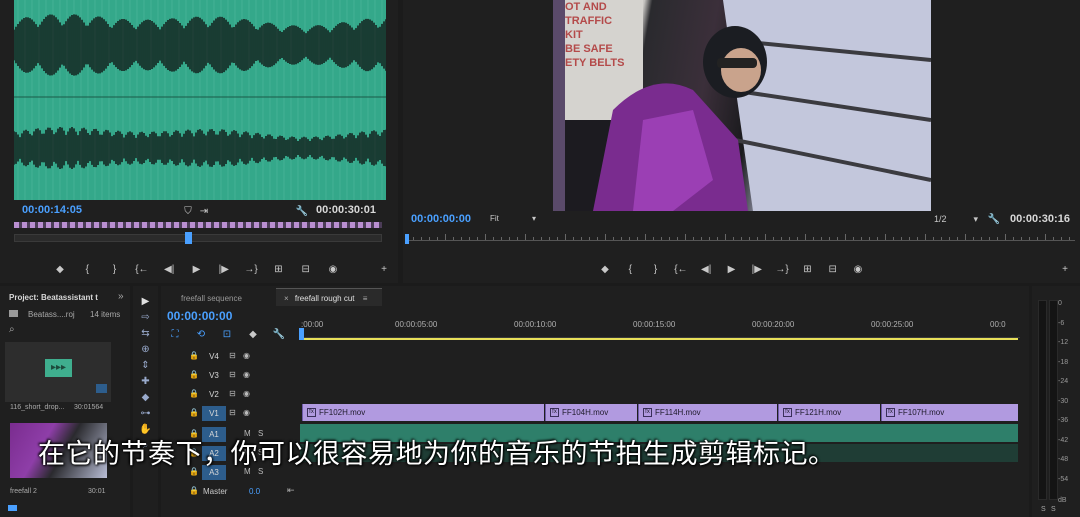 The height and width of the screenshot is (517, 1080). I want to click on search-icon: ⌕, so click(12, 329).